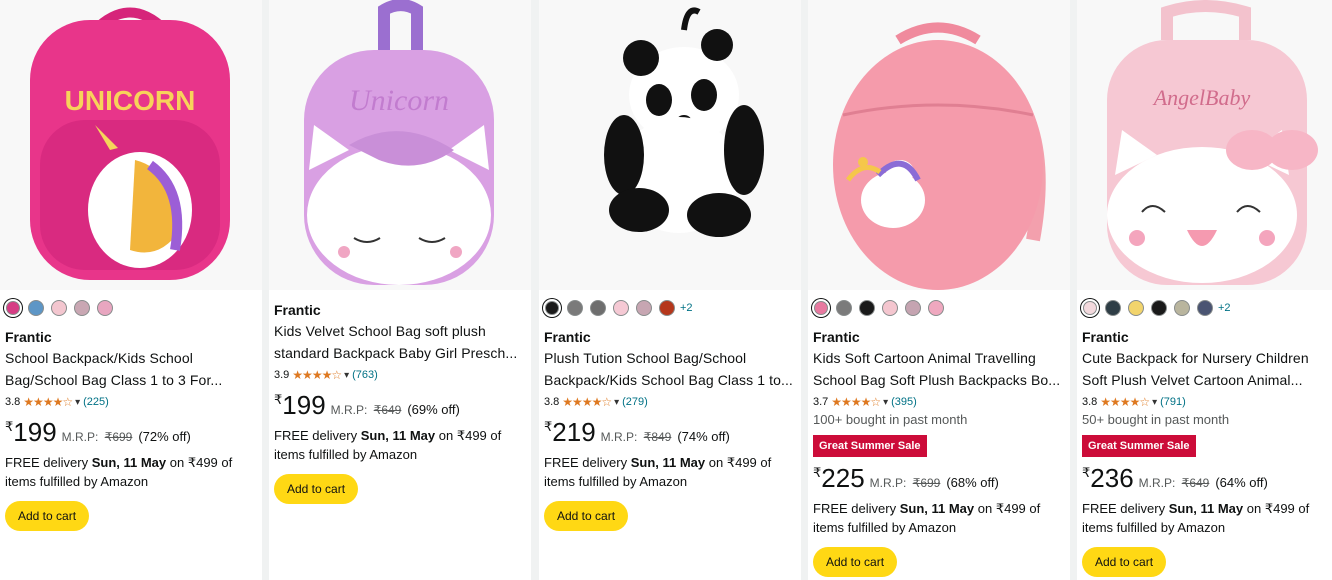 The width and height of the screenshot is (1332, 580). What do you see at coordinates (635, 402) in the screenshot?
I see `review-count-link: (279)` at bounding box center [635, 402].